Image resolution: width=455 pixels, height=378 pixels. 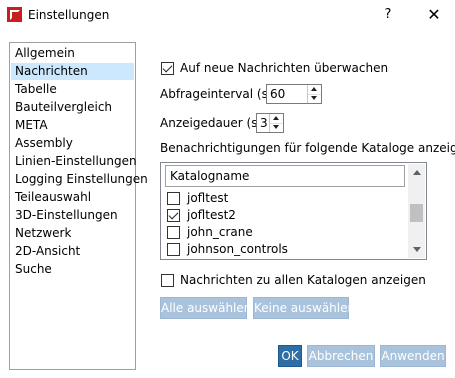 What do you see at coordinates (294, 94) in the screenshot?
I see `interval-spinbox: 60` at bounding box center [294, 94].